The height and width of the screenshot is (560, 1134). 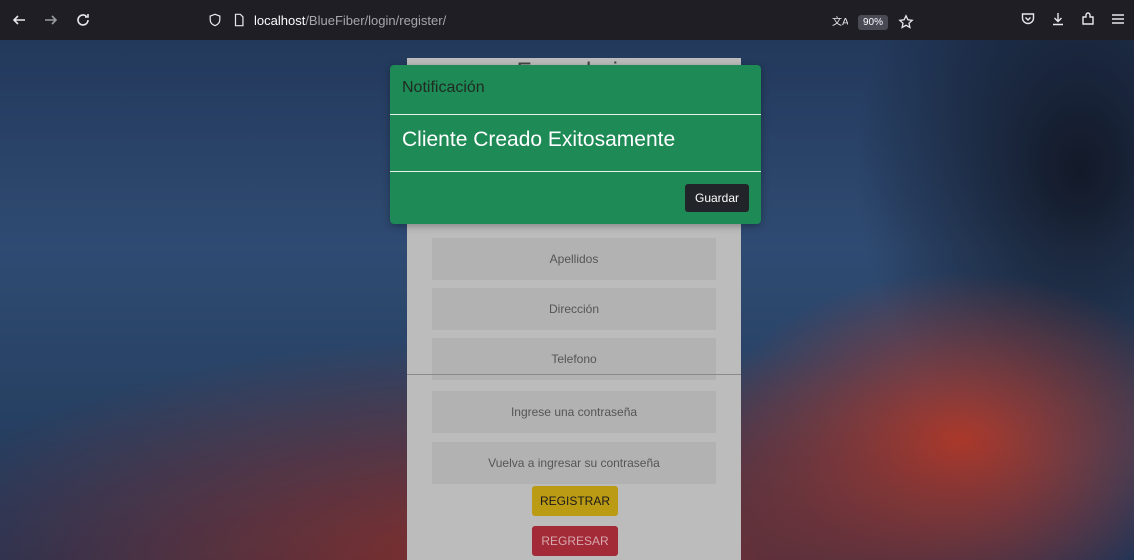 I want to click on modal-message: Cliente Creado Exitosamente, so click(x=575, y=144).